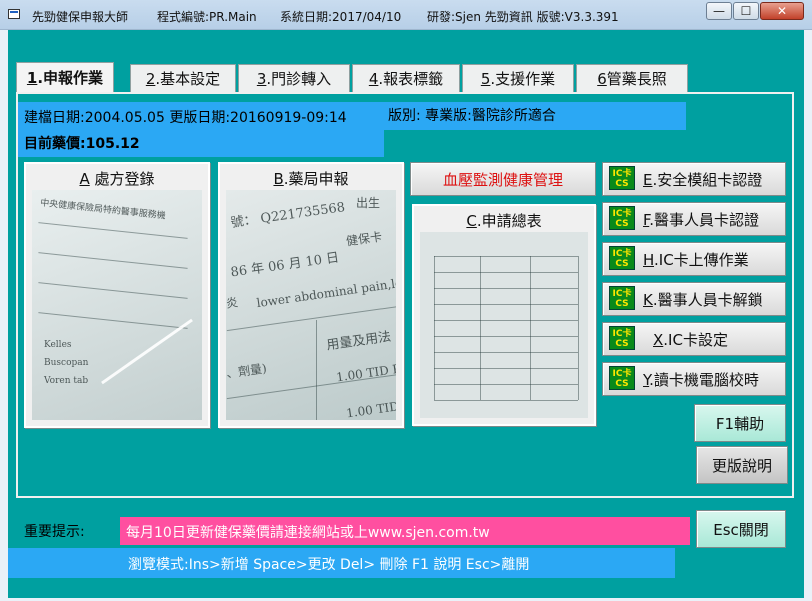 This screenshot has width=812, height=601. Describe the element at coordinates (405, 531) in the screenshot. I see `notice-bar: 每月10日更新健保藥價請連接網站或上www.sjen.com.tw` at that location.